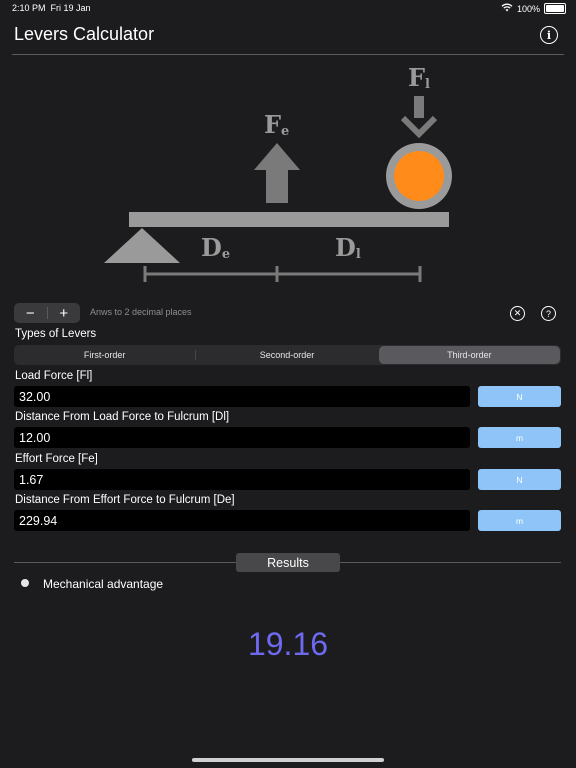 The width and height of the screenshot is (576, 768). I want to click on status-right: 100%, so click(533, 8).